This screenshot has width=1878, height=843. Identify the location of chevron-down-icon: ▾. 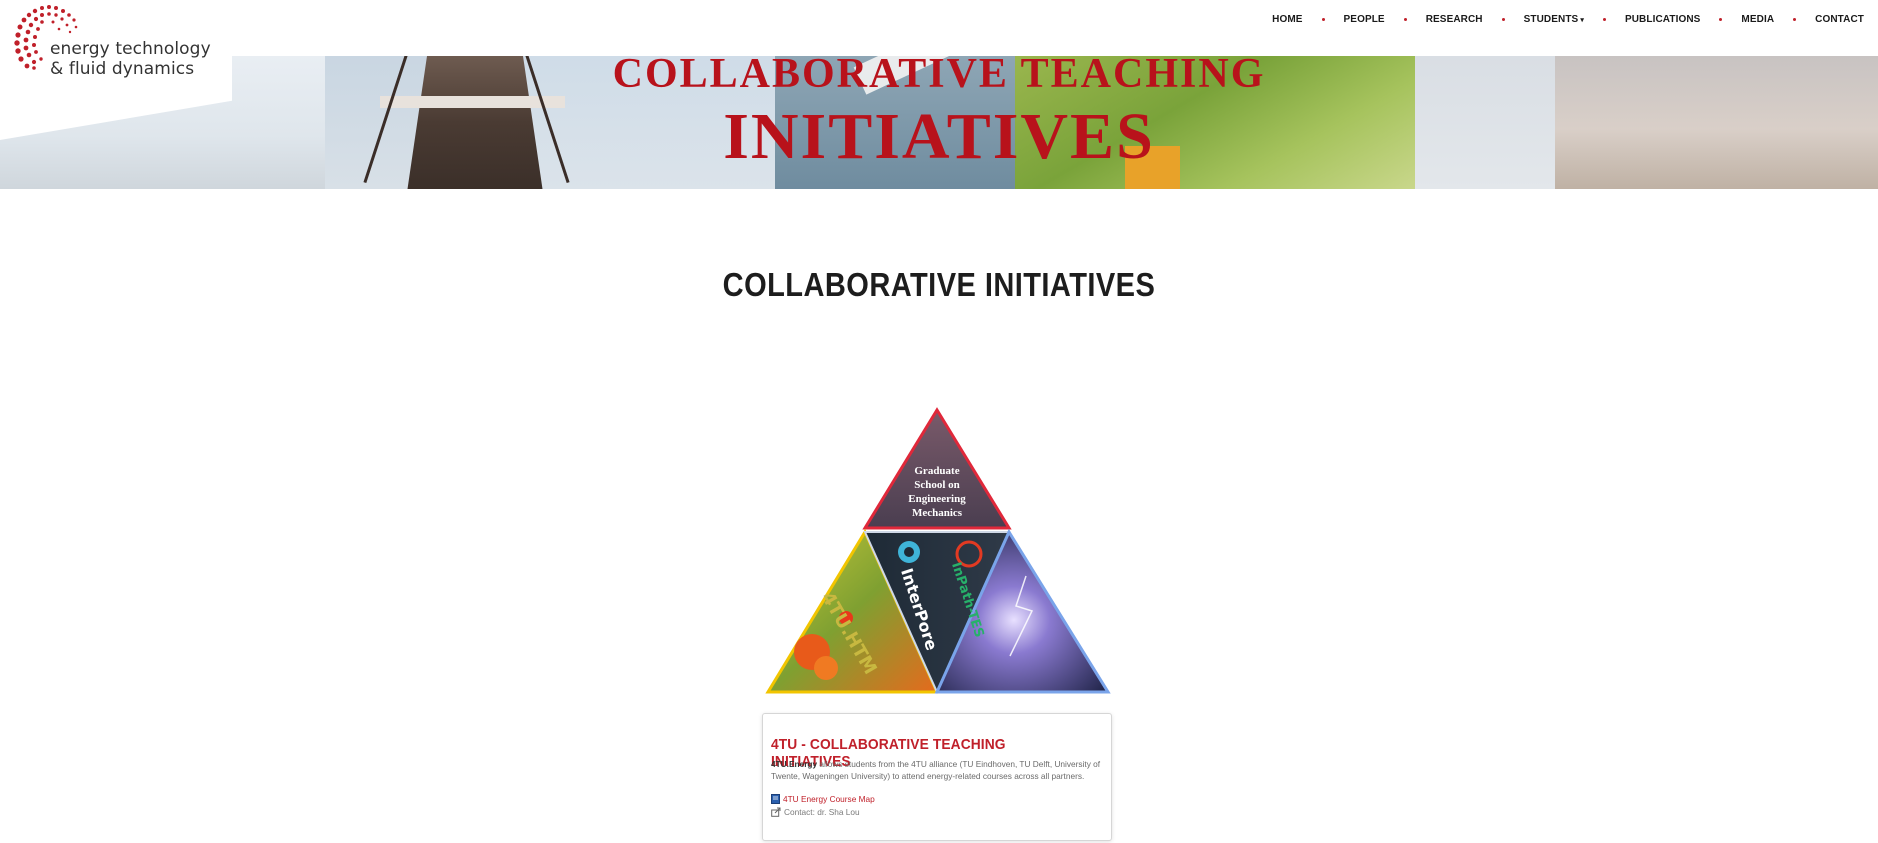
(1582, 20).